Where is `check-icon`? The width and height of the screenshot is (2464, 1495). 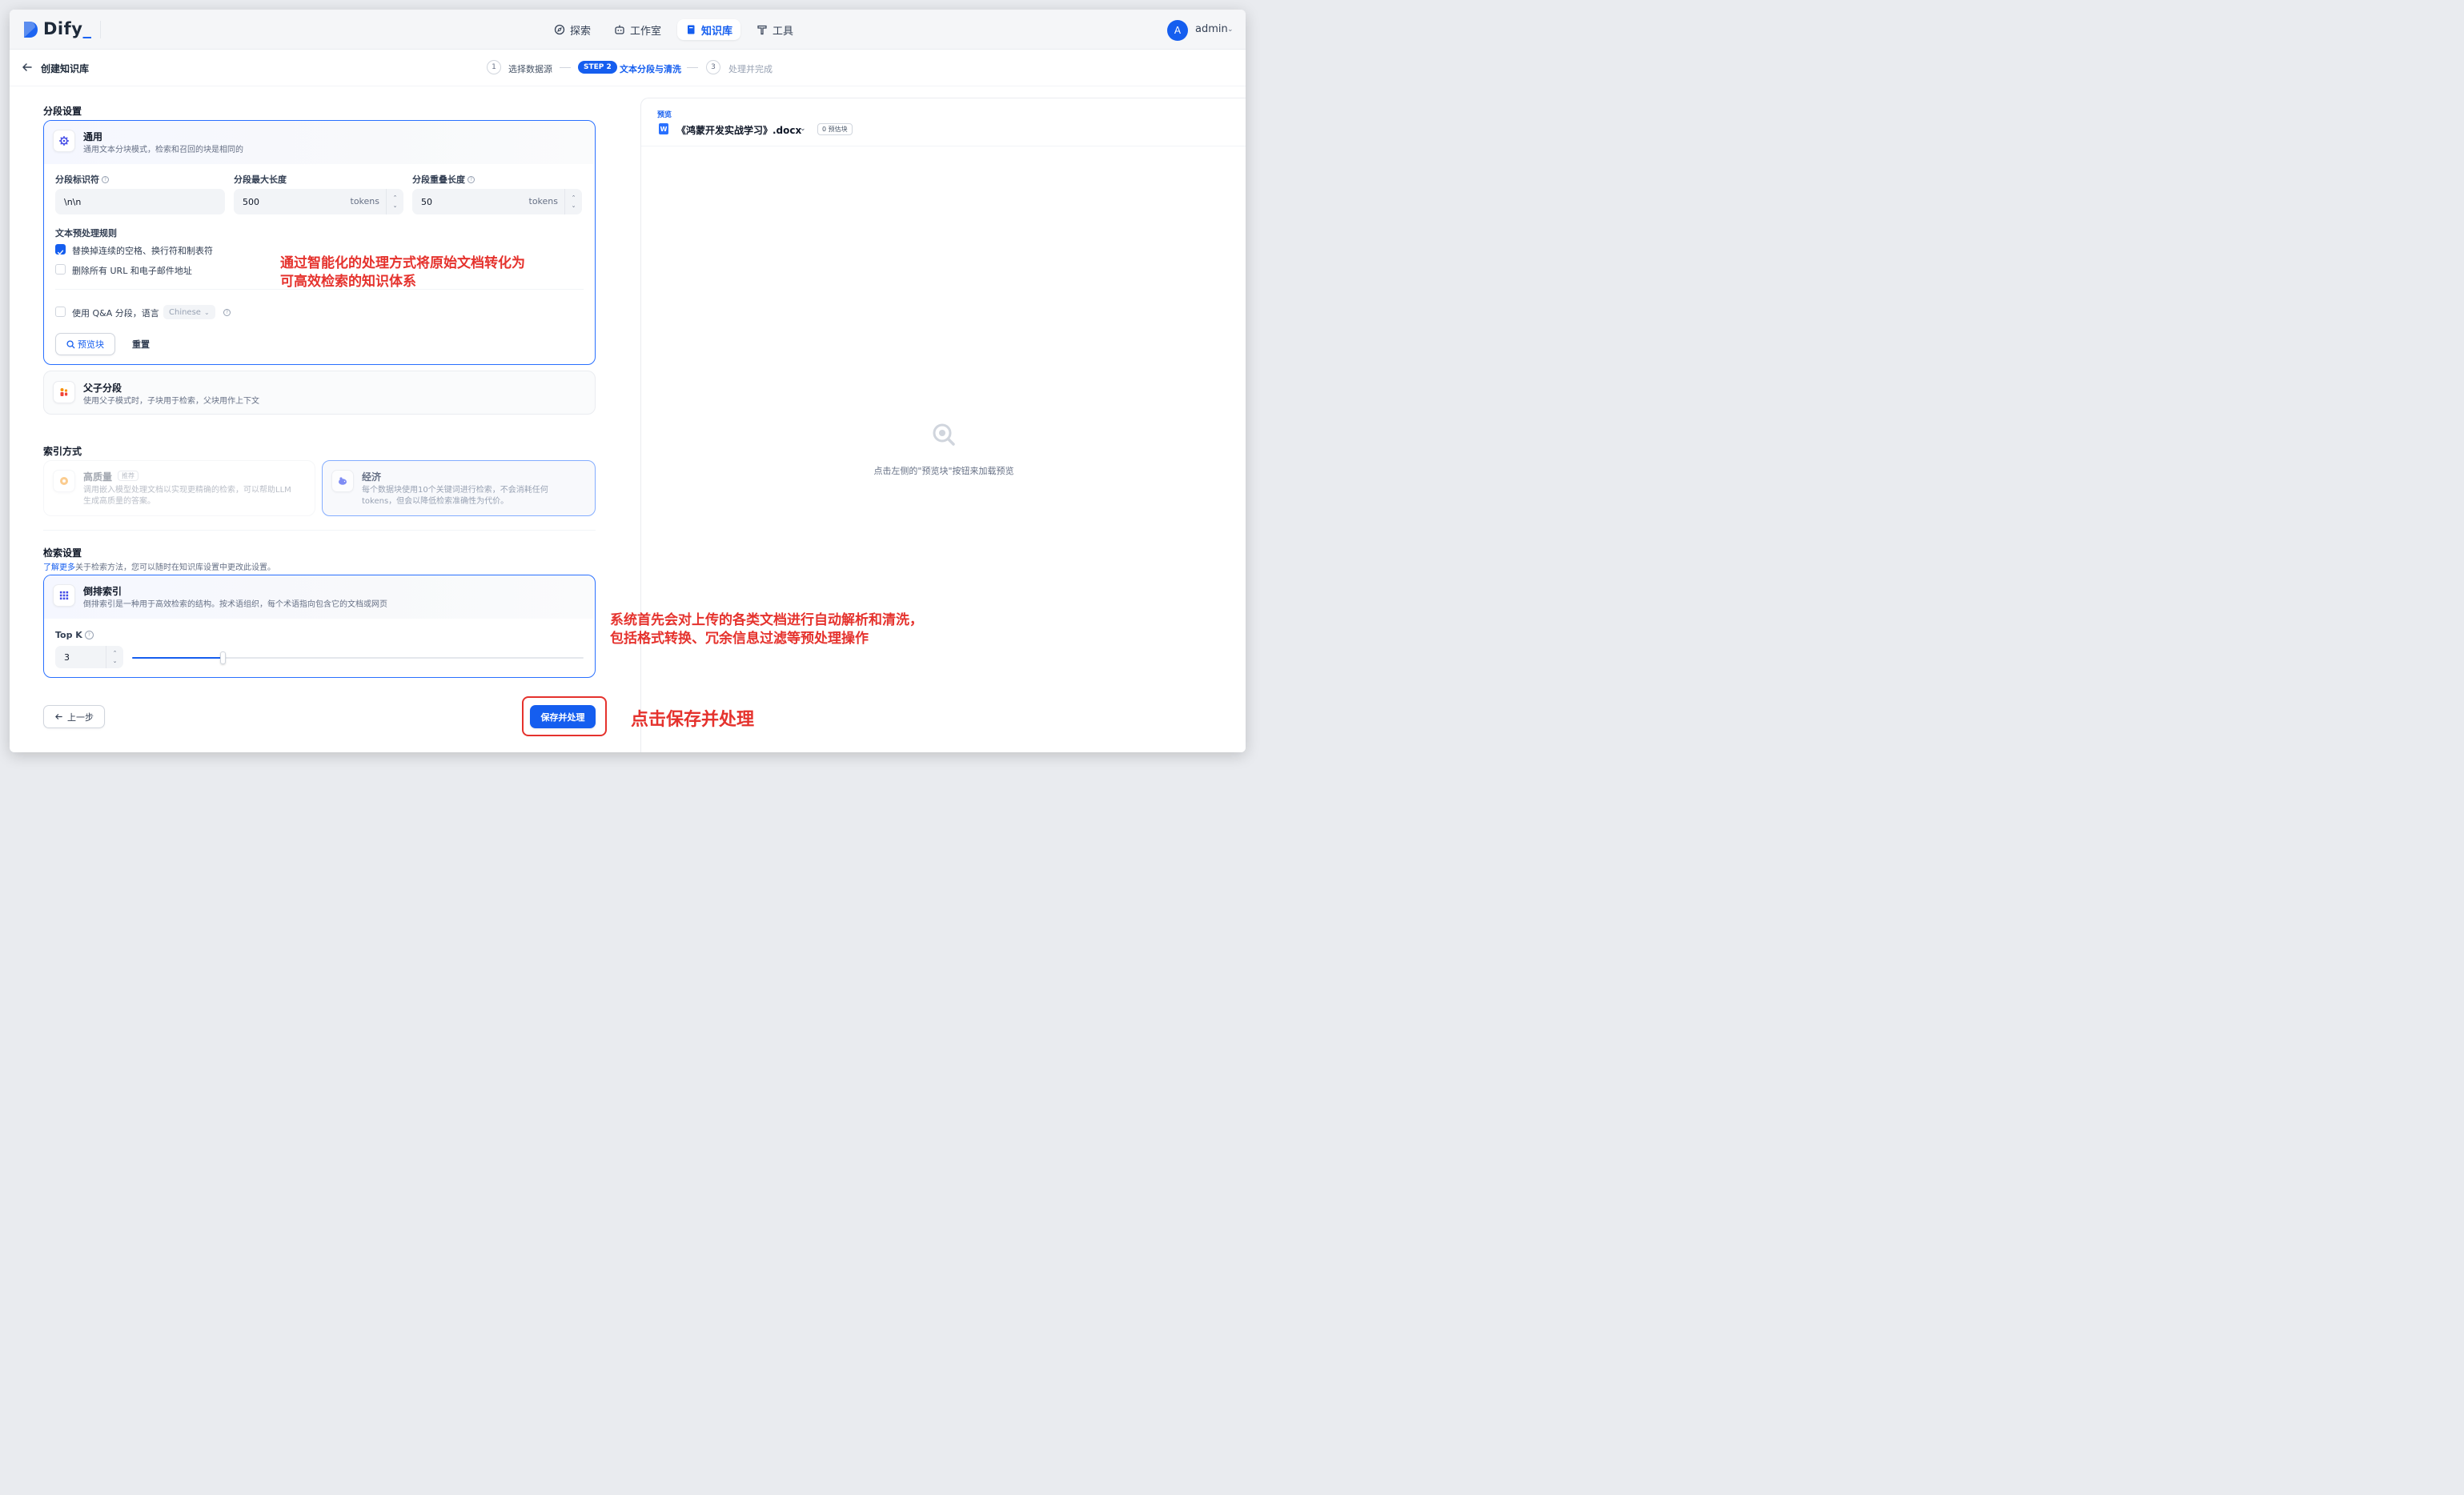
check-icon is located at coordinates (60, 252).